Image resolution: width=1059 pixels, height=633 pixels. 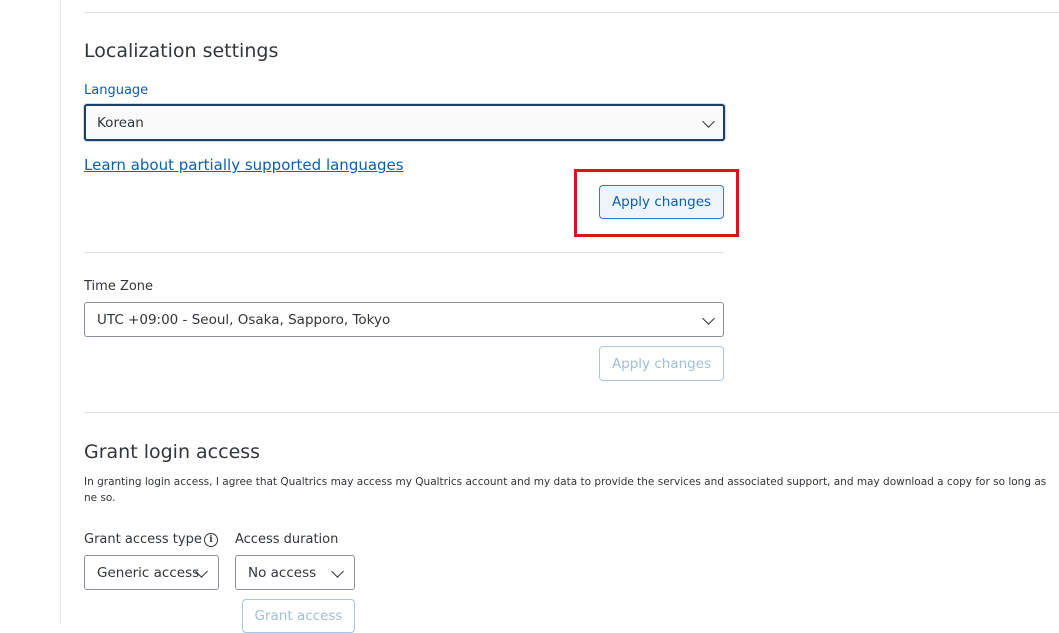 What do you see at coordinates (211, 540) in the screenshot?
I see `info-icon: i` at bounding box center [211, 540].